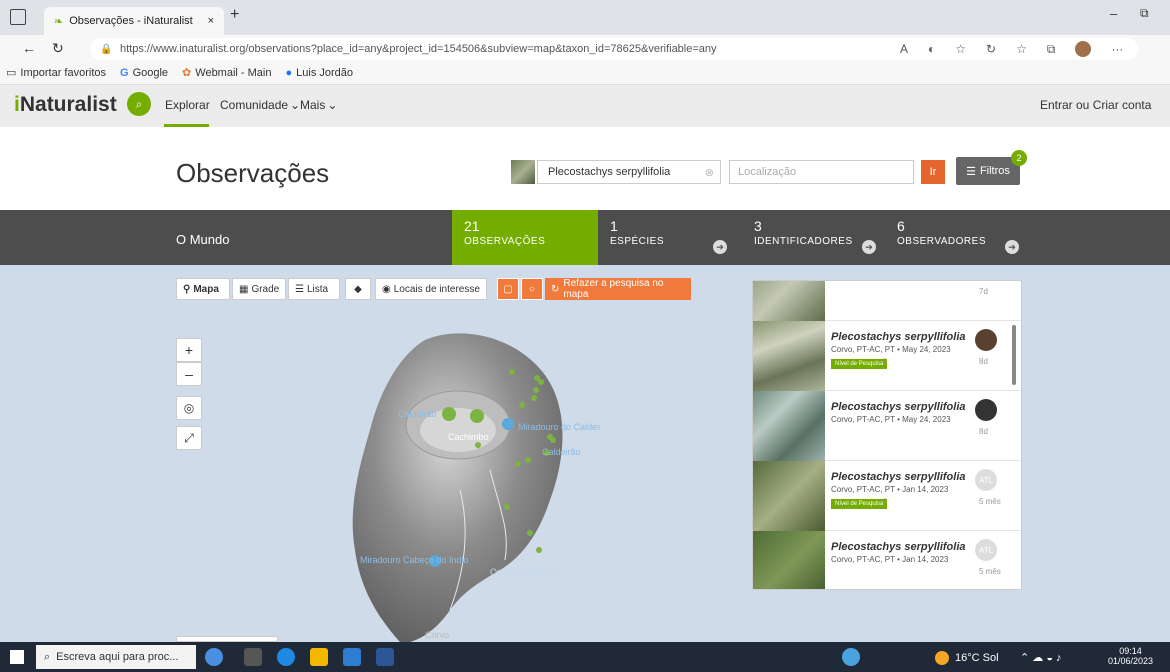 The image size is (1170, 672). I want to click on login-link: Entrar ou Criar conta, so click(1095, 105).